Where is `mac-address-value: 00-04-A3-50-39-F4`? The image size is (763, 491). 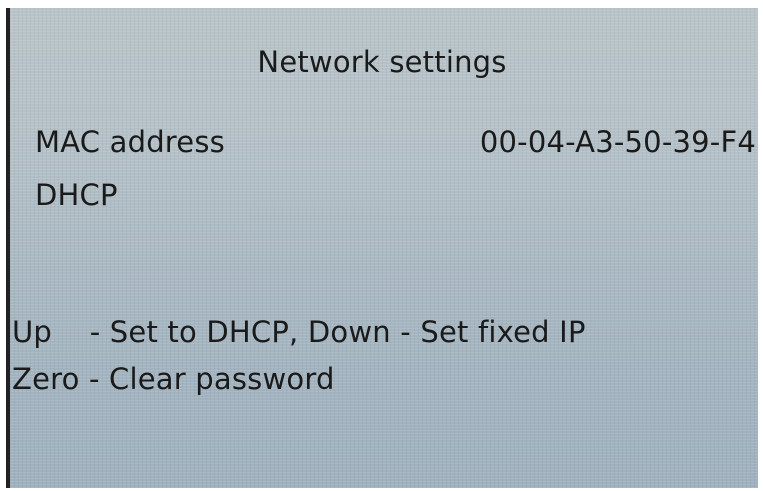 mac-address-value: 00-04-A3-50-39-F4 is located at coordinates (617, 142).